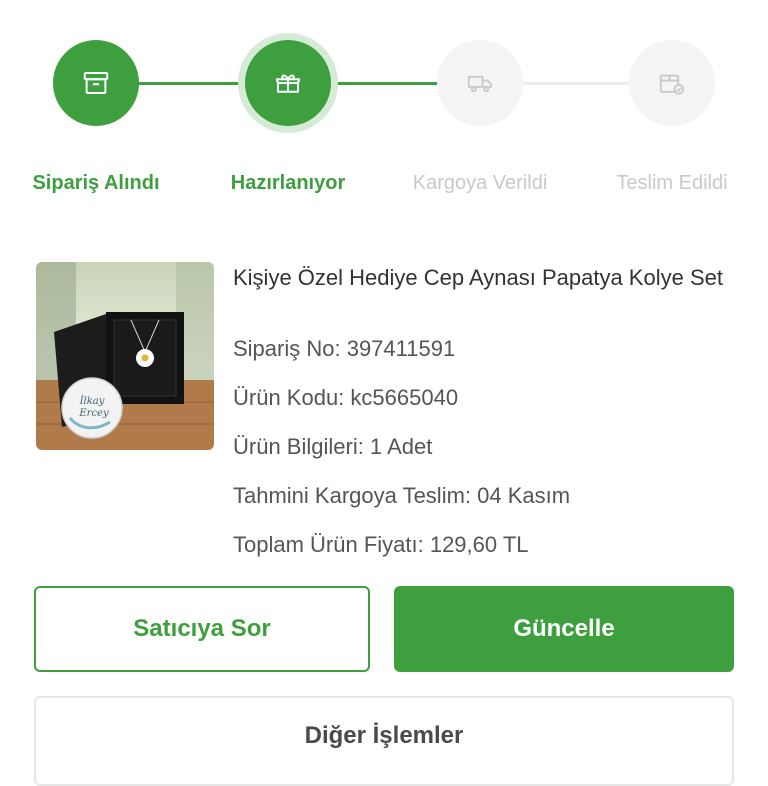 The image size is (768, 786). Describe the element at coordinates (564, 629) in the screenshot. I see `update-button: Güncelle` at that location.